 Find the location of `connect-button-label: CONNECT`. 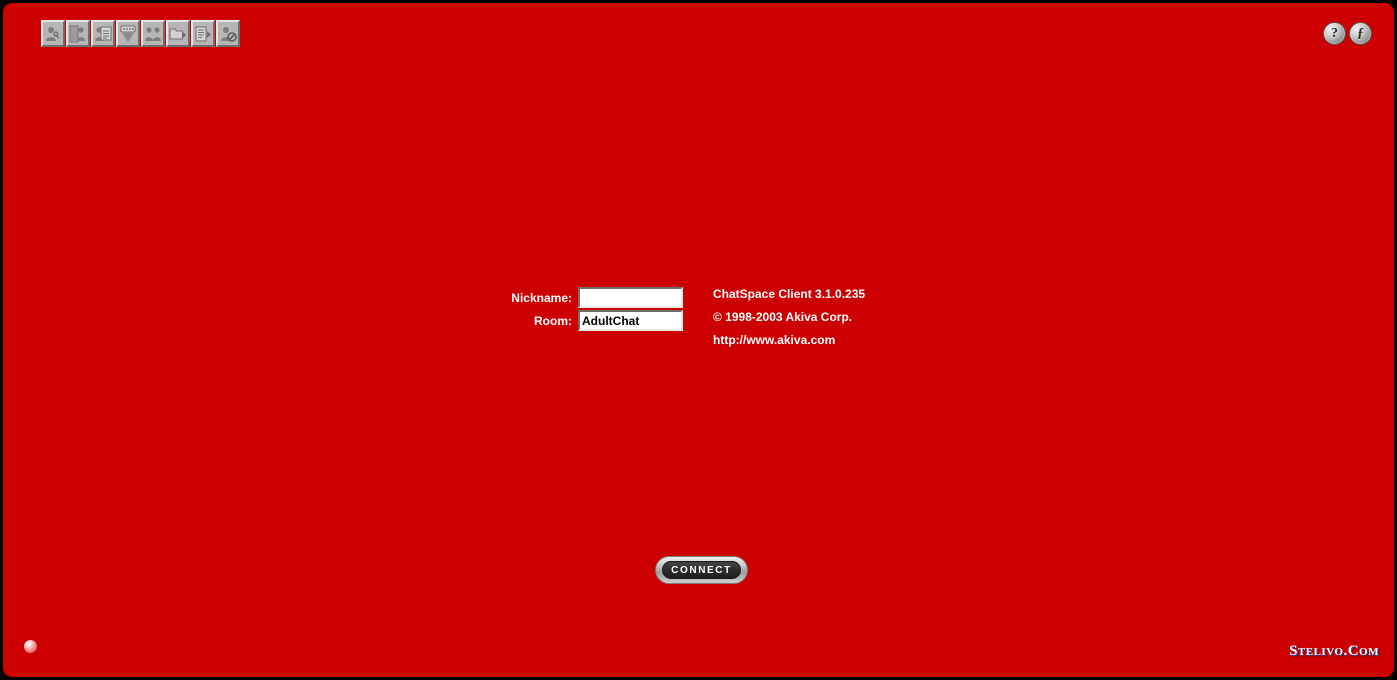

connect-button-label: CONNECT is located at coordinates (701, 570).